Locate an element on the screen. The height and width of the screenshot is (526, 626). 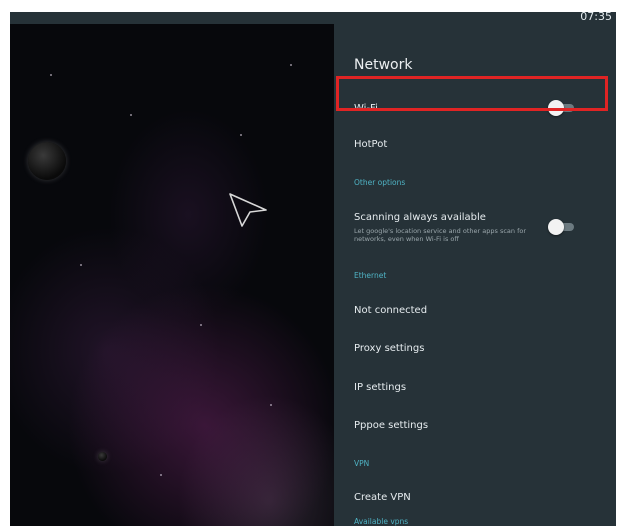
pppoe-settings-label: Pppoe settings is located at coordinates (391, 425).